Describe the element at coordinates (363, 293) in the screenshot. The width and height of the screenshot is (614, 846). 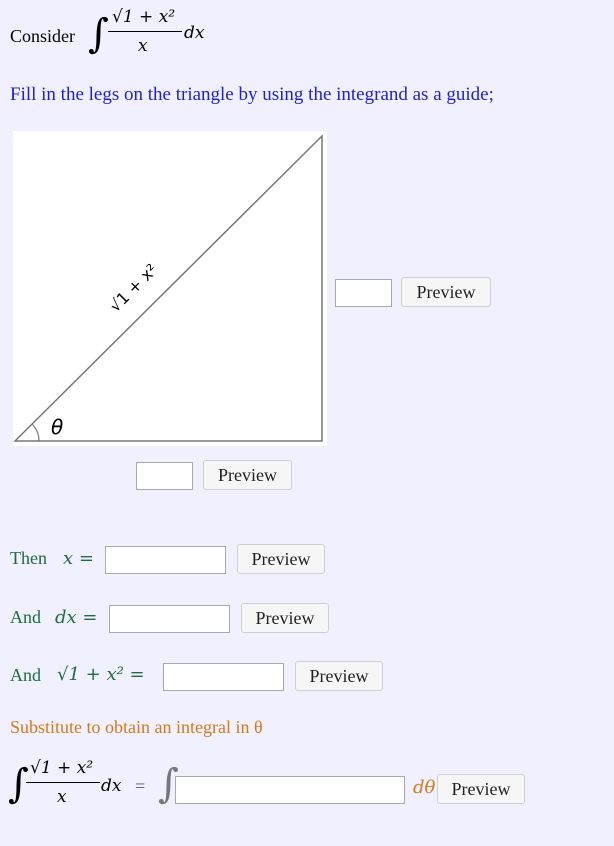
I see `vertical-leg-input` at that location.